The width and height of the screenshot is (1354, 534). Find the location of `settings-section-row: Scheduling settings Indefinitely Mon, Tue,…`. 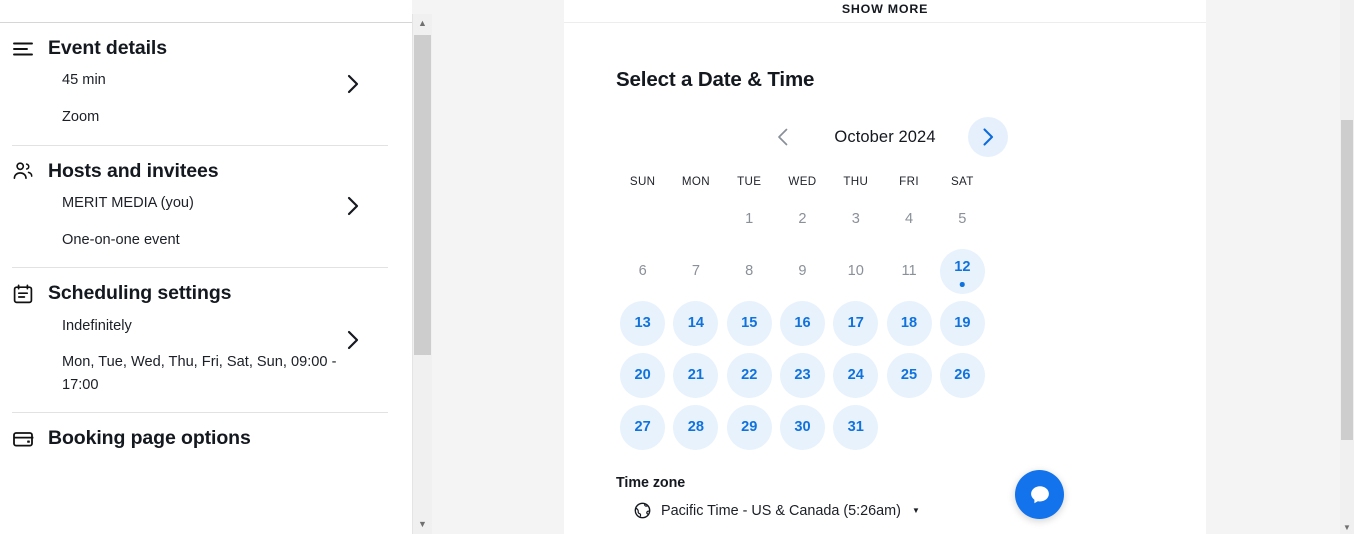

settings-section-row: Scheduling settings Indefinitely Mon, Tue,… is located at coordinates (200, 340).